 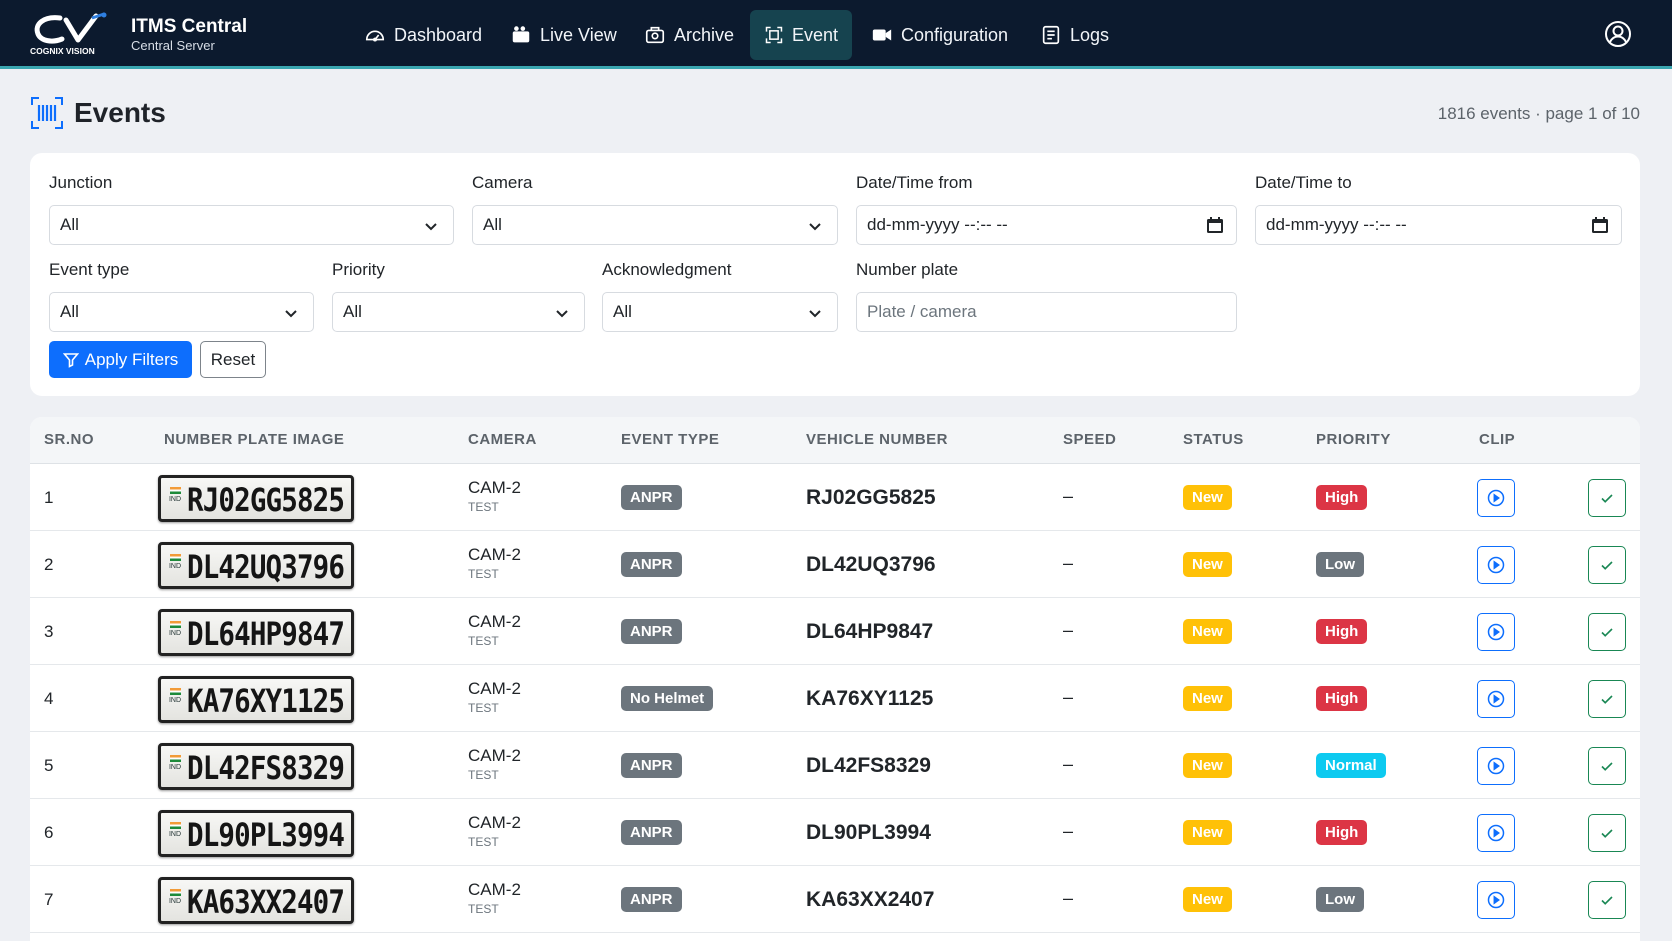 I want to click on apply-filters-button: Apply Filters, so click(x=120, y=359).